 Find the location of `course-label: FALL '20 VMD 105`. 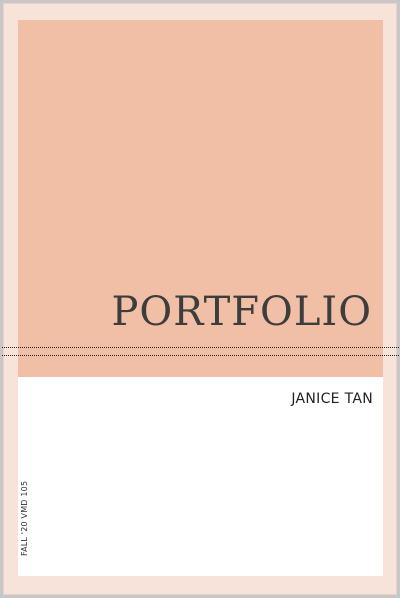

course-label: FALL '20 VMD 105 is located at coordinates (24, 518).